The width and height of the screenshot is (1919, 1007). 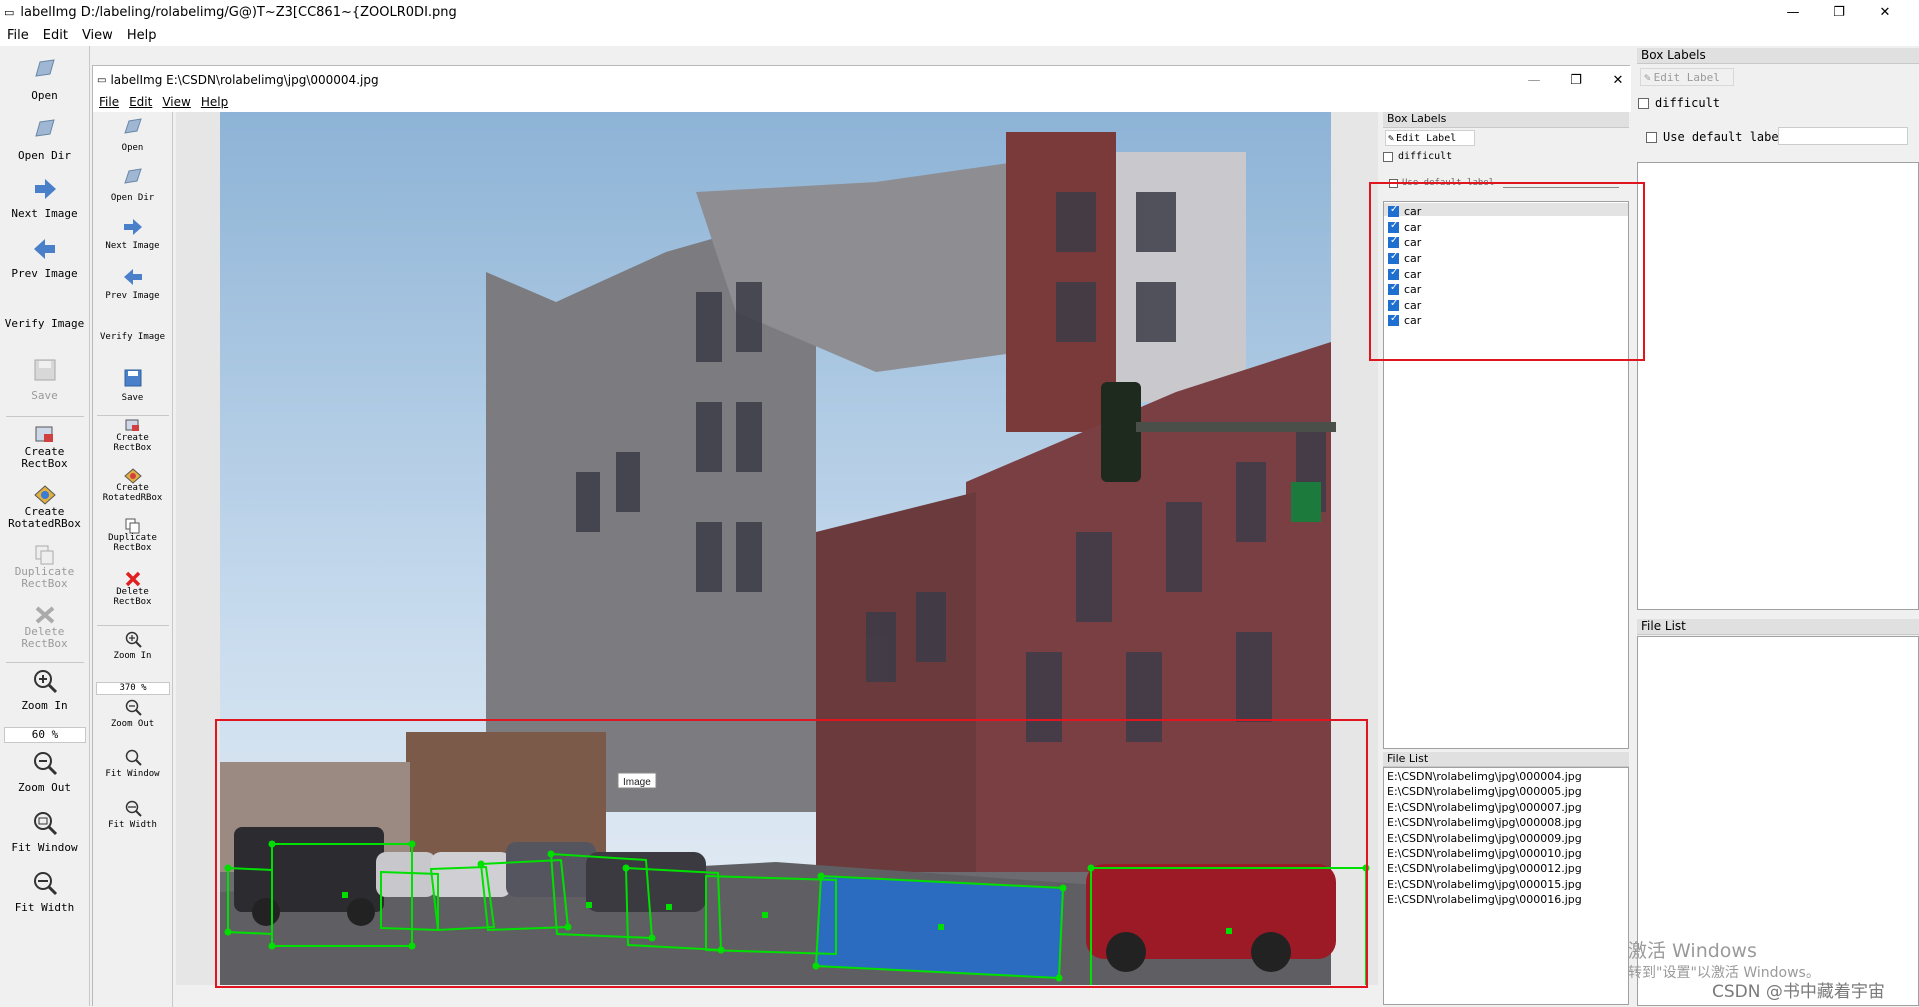 I want to click on inner-app-icon: ▭, so click(x=102, y=80).